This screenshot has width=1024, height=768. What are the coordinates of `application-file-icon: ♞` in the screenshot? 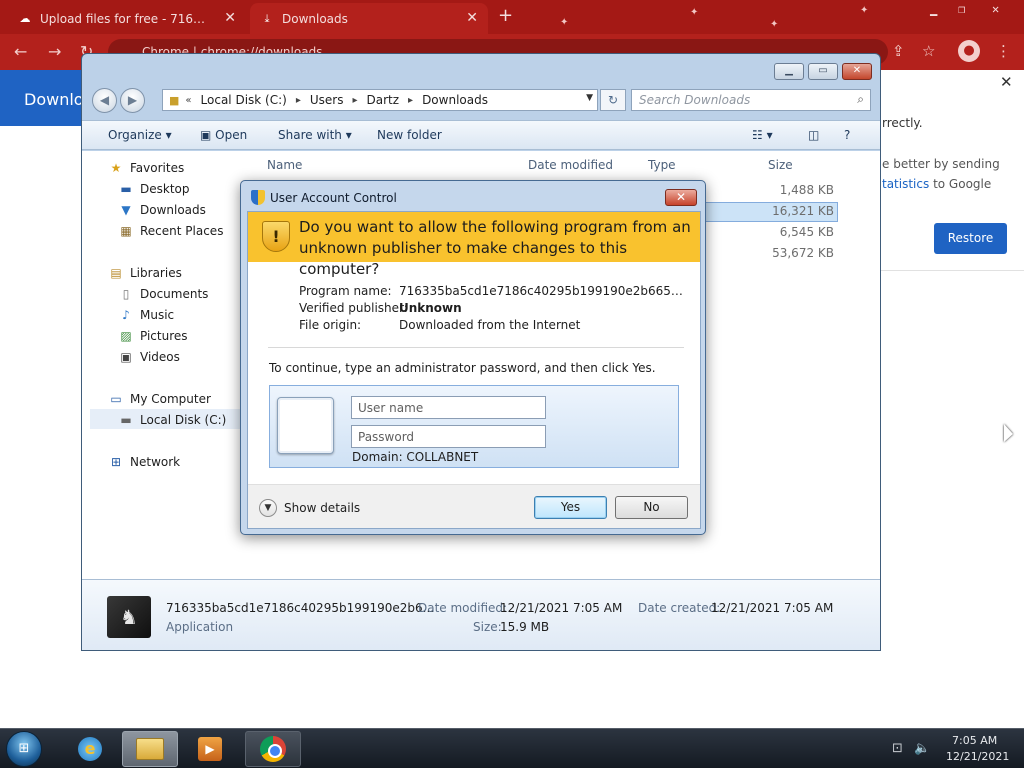 It's located at (129, 617).